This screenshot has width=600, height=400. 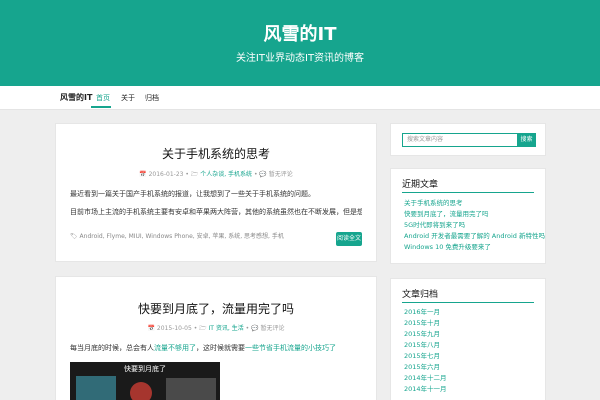 I want to click on post-date: 2016-01-23, so click(x=166, y=174).